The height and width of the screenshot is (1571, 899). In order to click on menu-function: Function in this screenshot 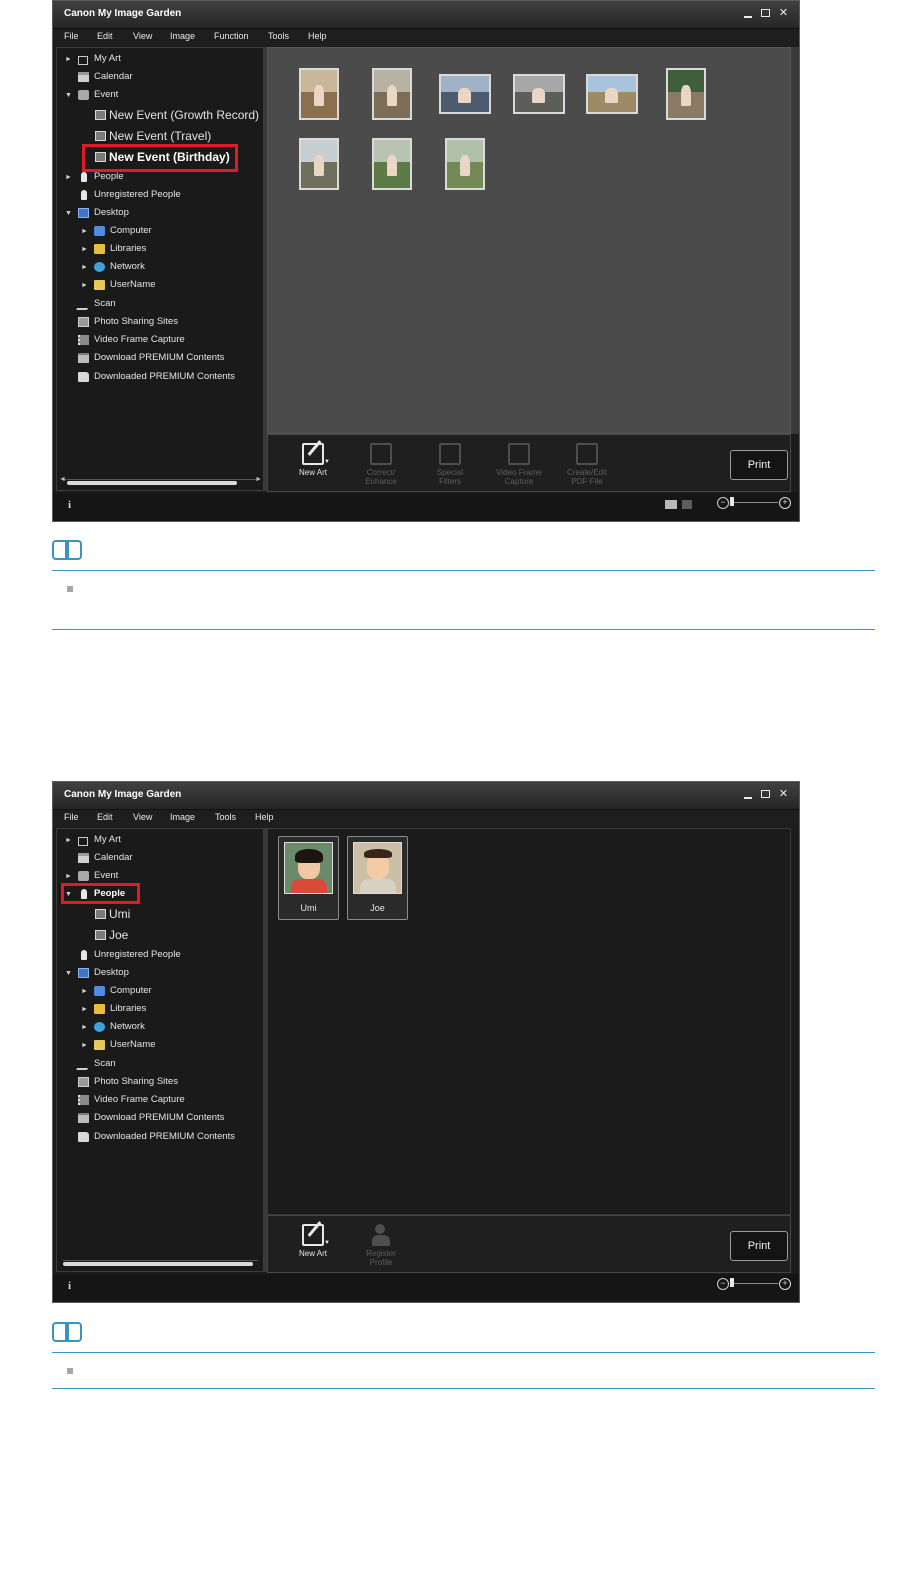, I will do `click(231, 36)`.